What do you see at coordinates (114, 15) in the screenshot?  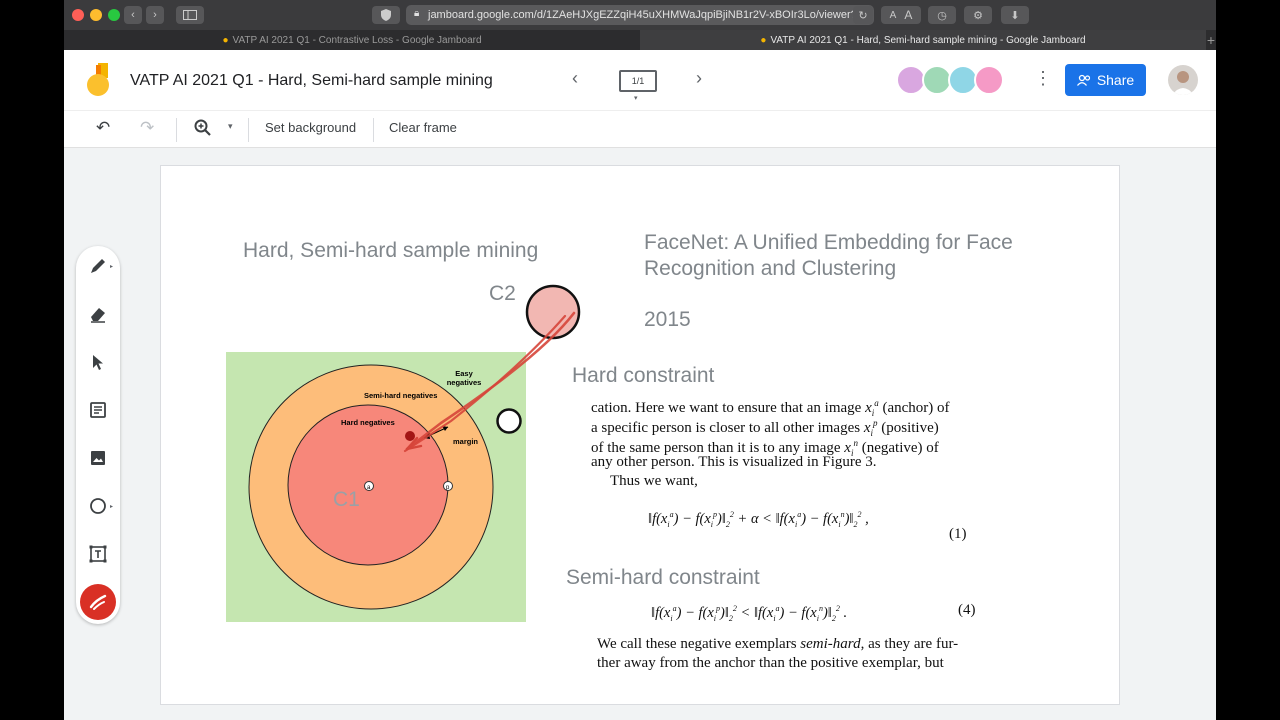 I see `maximize-window-button` at bounding box center [114, 15].